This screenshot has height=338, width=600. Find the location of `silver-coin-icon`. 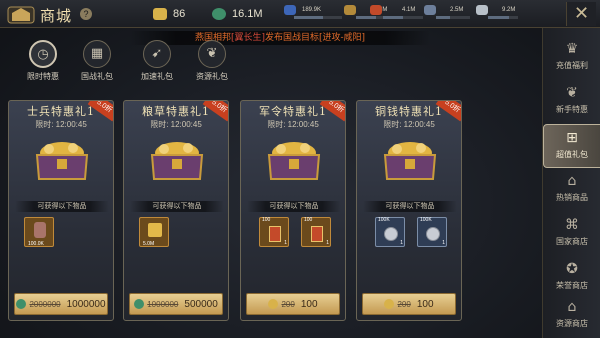

silver-coin-icon is located at coordinates (21, 304).